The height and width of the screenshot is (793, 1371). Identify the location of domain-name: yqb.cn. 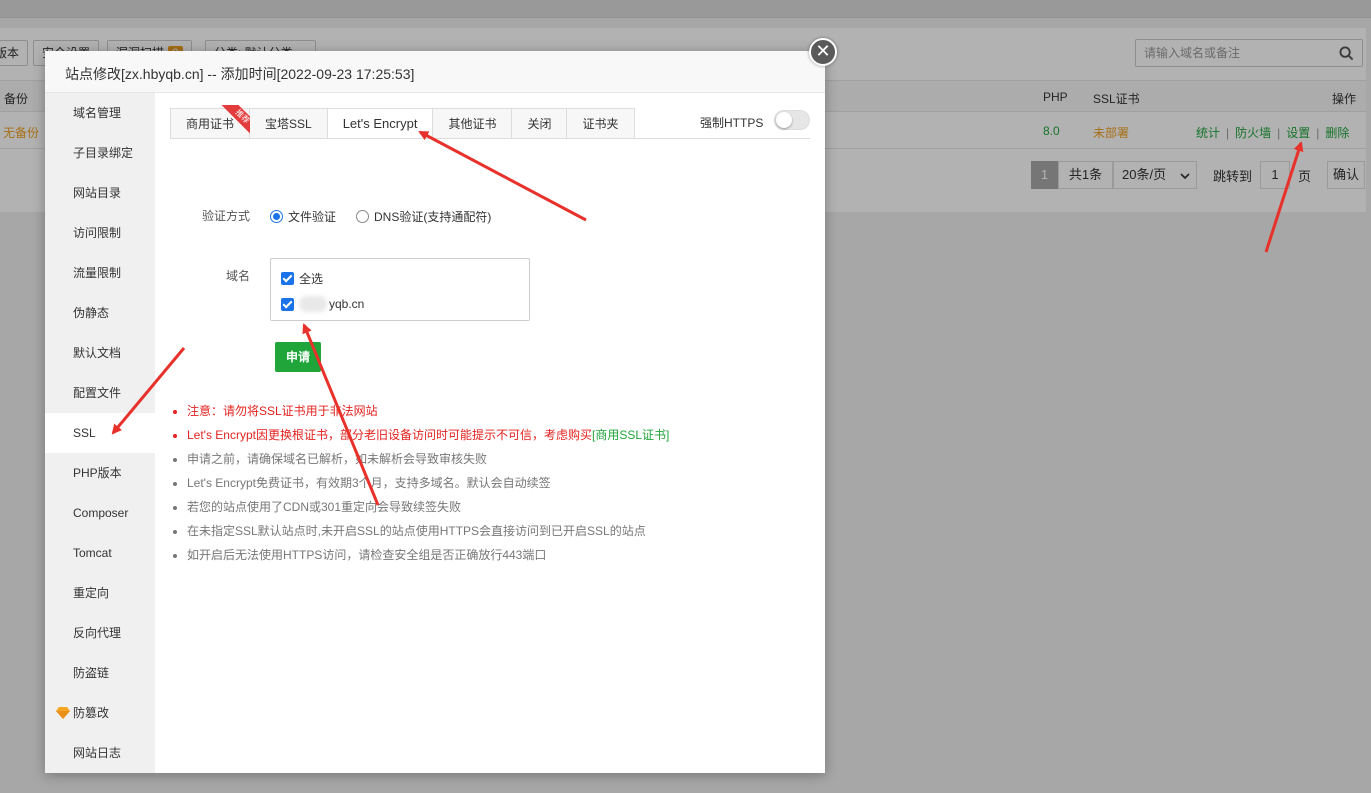
(347, 304).